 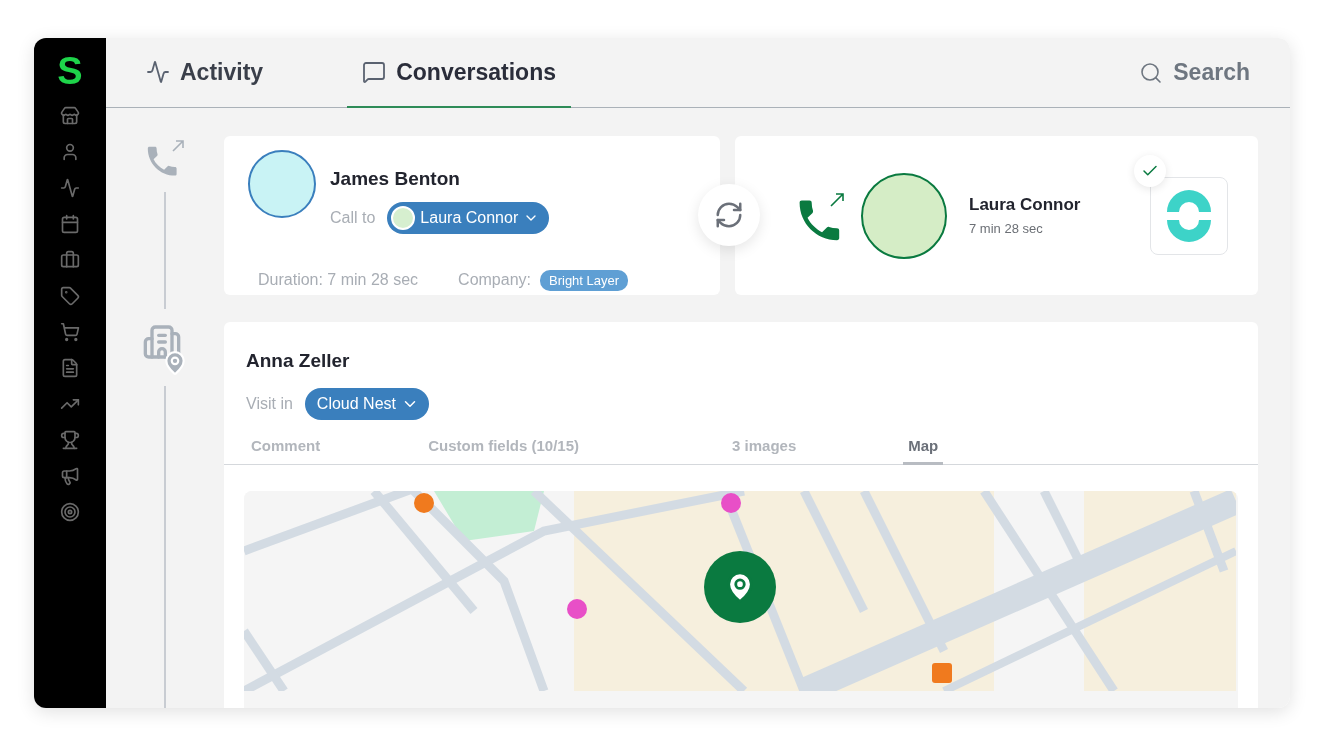 What do you see at coordinates (269, 404) in the screenshot?
I see `visit-in-label: Visit in` at bounding box center [269, 404].